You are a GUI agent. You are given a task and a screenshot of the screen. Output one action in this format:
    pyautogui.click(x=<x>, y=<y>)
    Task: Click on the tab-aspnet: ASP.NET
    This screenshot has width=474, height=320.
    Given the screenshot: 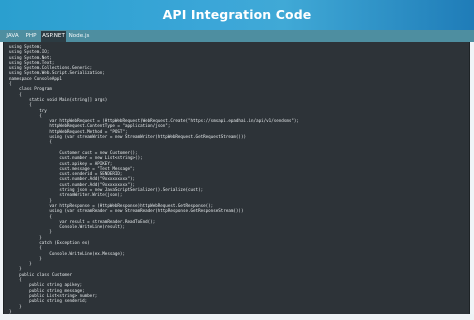 What is the action you would take?
    pyautogui.click(x=53, y=36)
    